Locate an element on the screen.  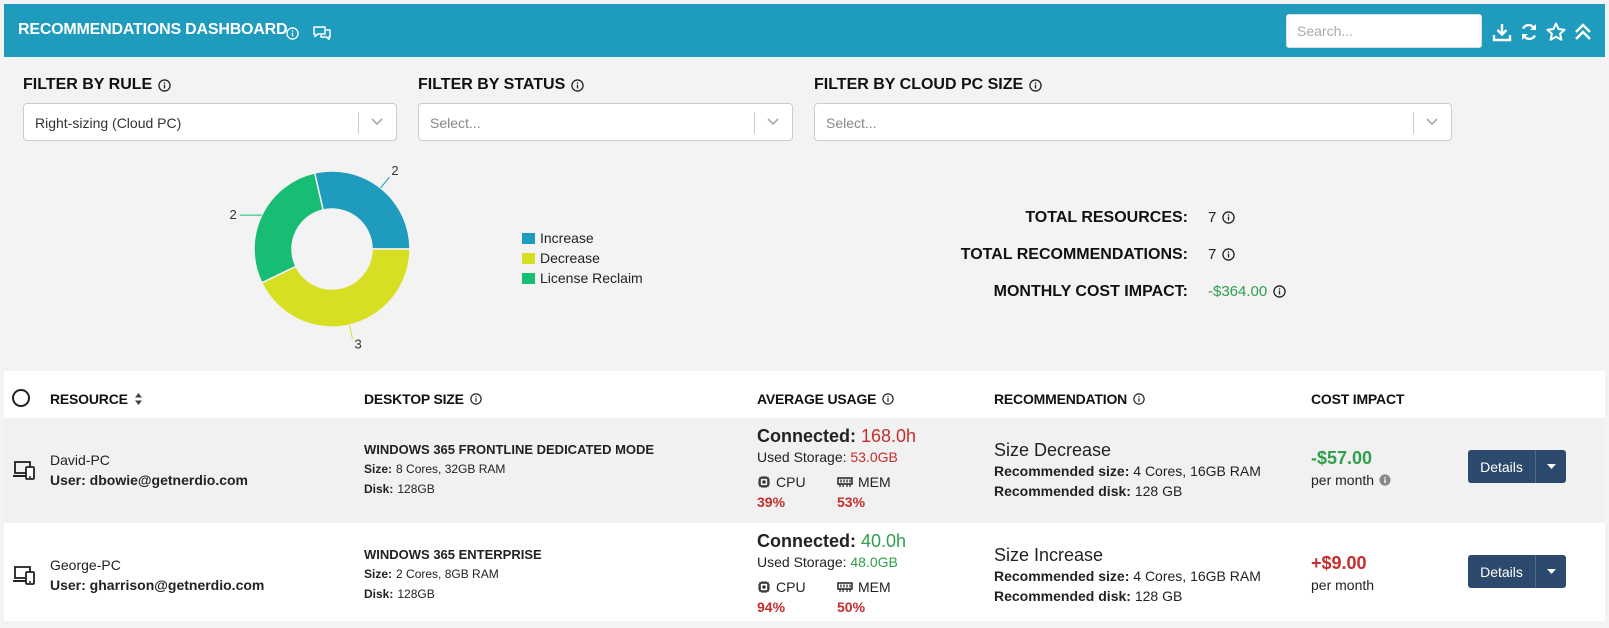
legend-item: Decrease is located at coordinates (582, 258).